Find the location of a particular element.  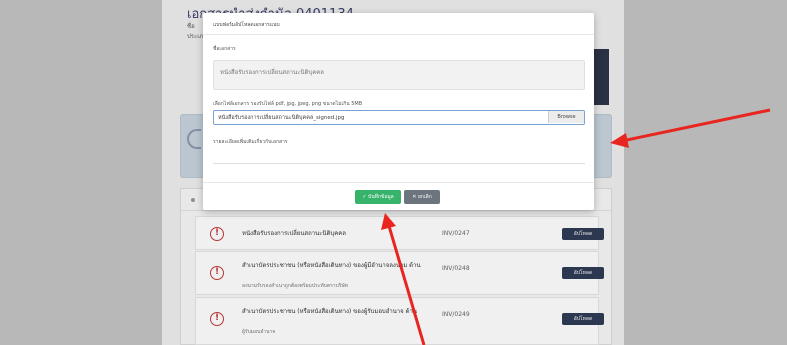

browse-button: Browse is located at coordinates (566, 117).